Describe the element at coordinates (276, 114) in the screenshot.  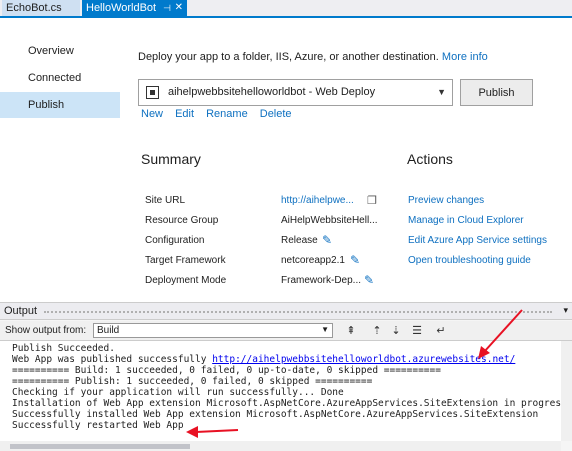
I see `delete-profile-link: Delete` at that location.